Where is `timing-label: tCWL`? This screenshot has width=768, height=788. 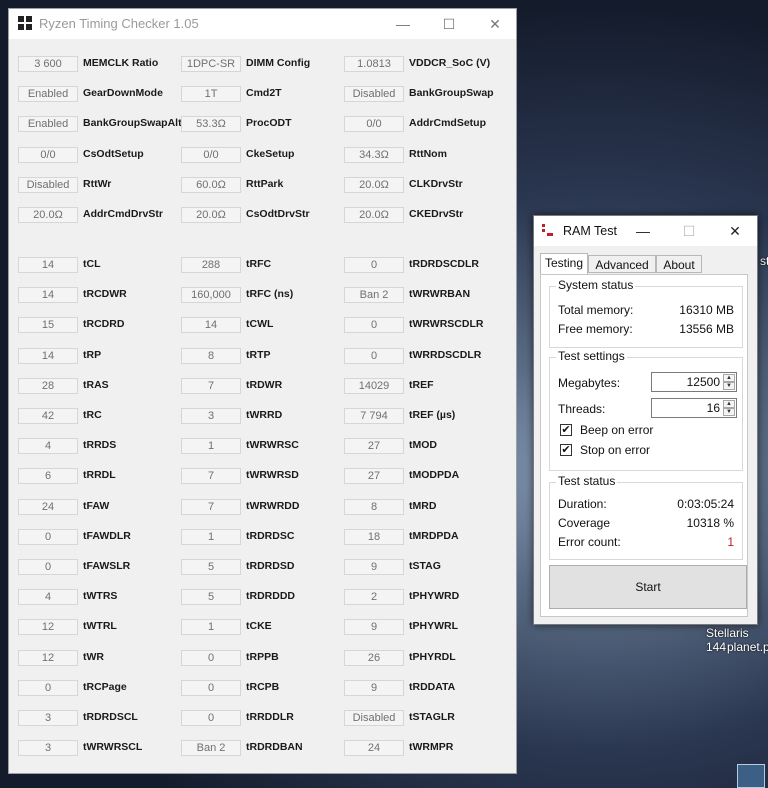
timing-label: tCWL is located at coordinates (260, 324).